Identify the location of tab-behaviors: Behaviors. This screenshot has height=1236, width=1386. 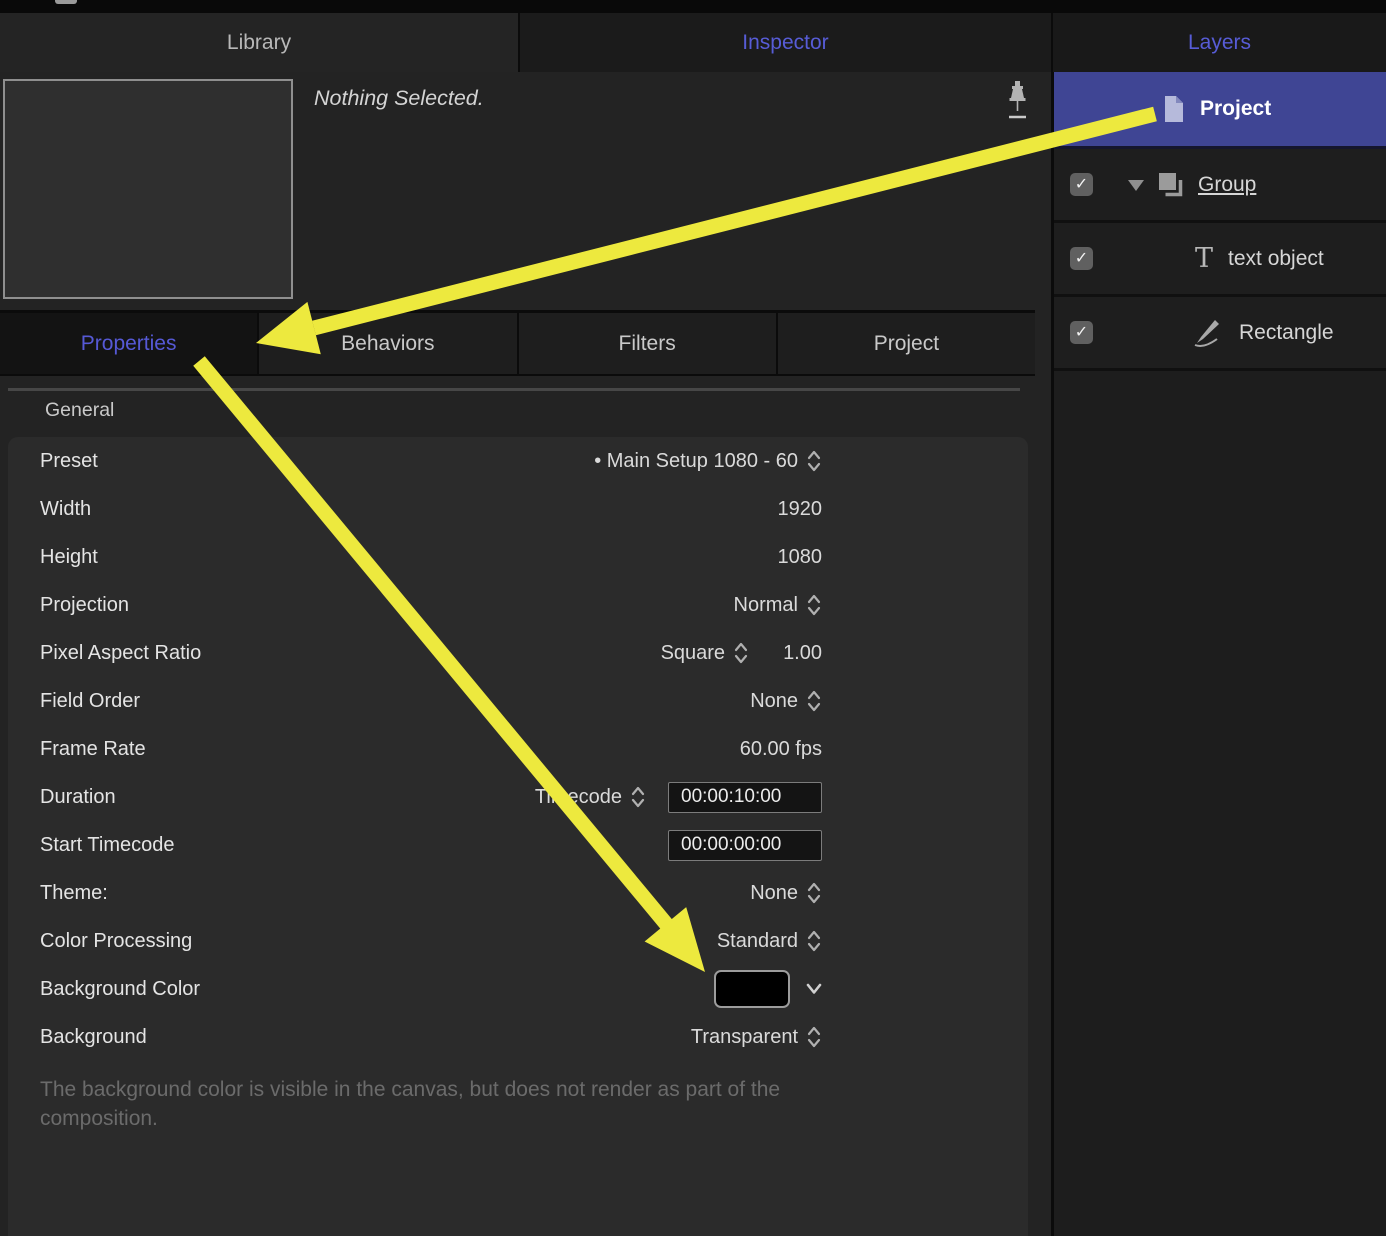
(388, 343).